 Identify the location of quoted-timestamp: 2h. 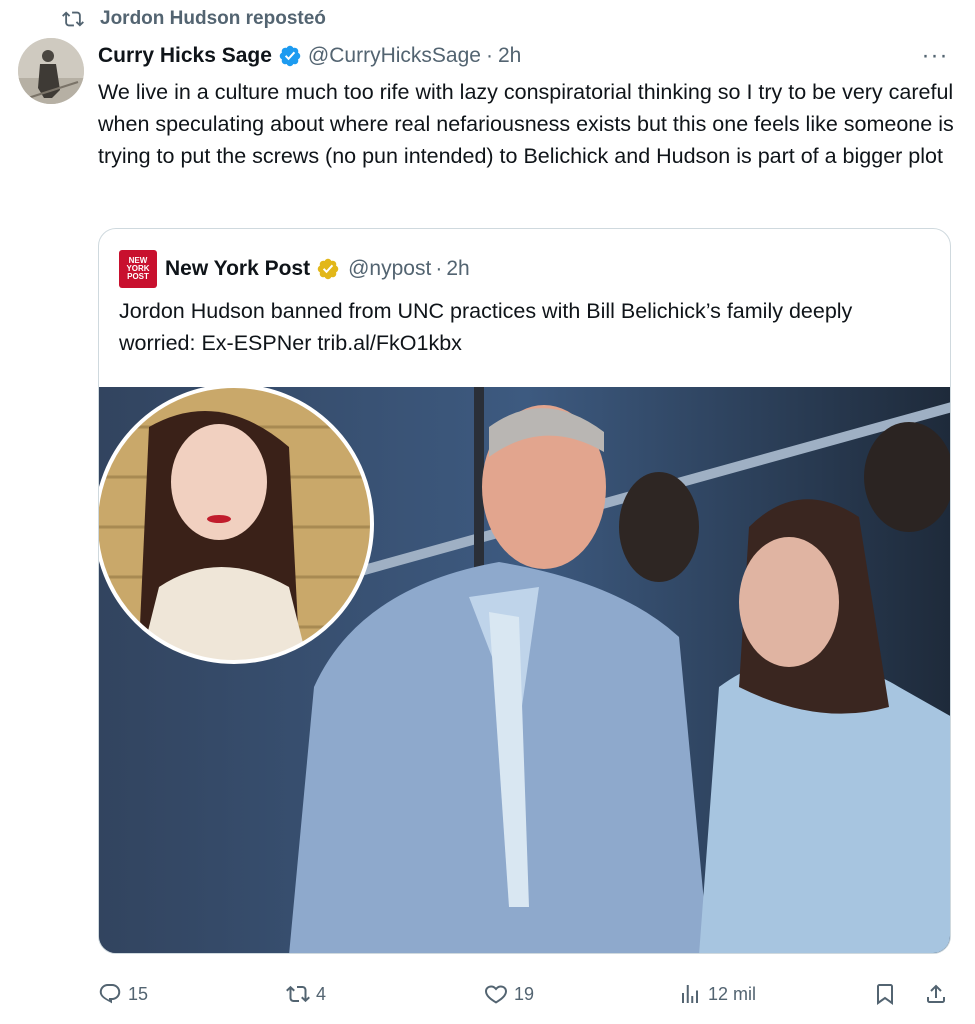
(457, 269).